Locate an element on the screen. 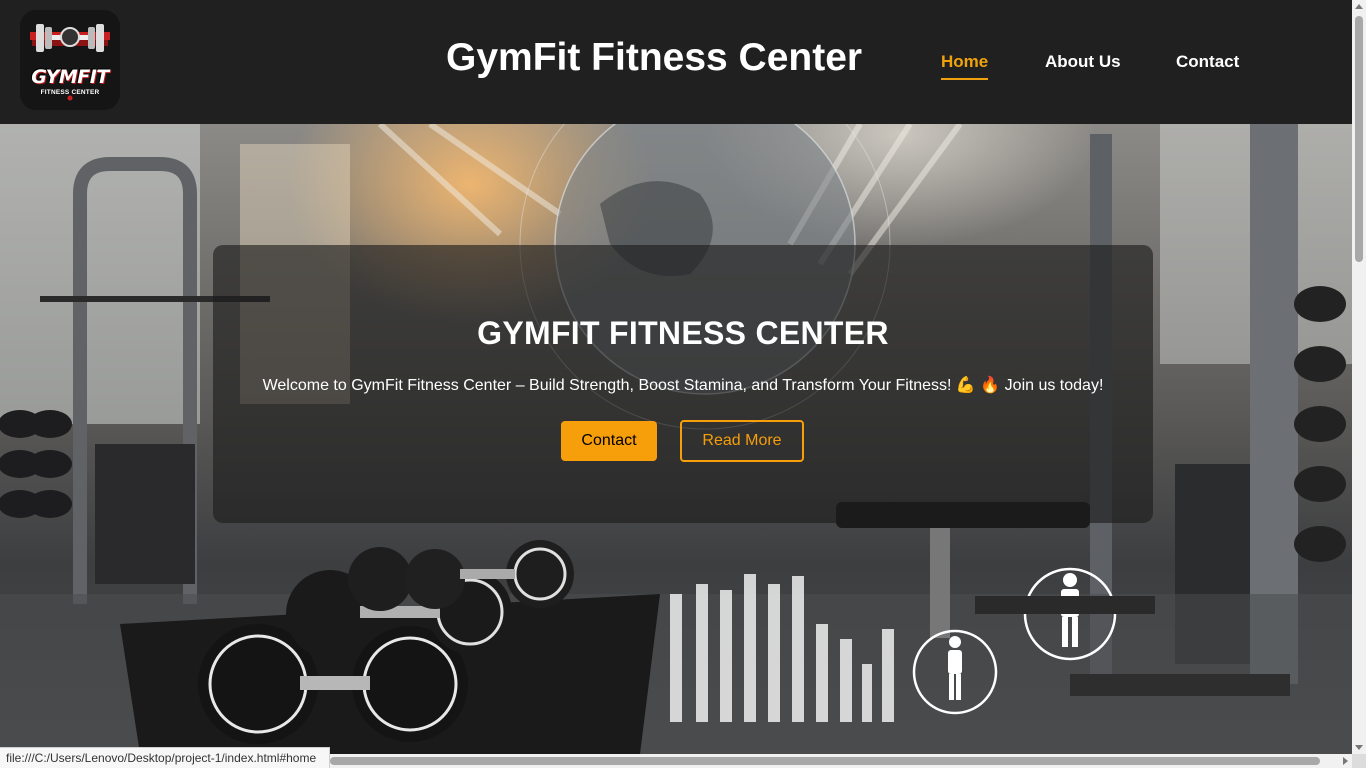 This screenshot has height=768, width=1366. scroll-down-arrow-icon is located at coordinates (1359, 747).